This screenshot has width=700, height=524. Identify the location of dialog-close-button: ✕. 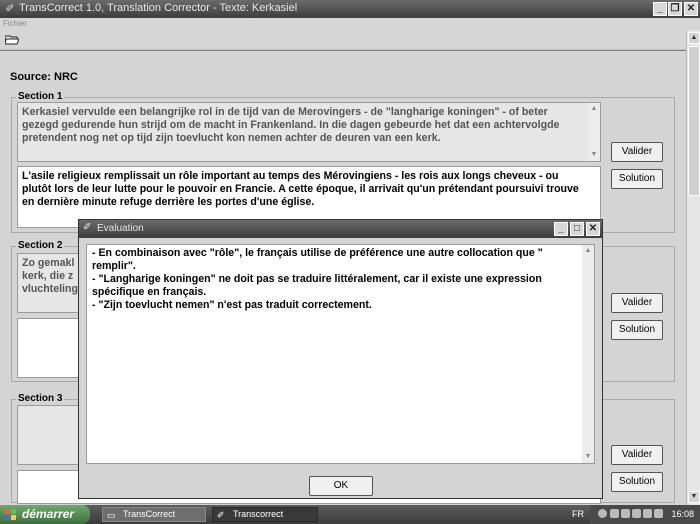
(593, 229).